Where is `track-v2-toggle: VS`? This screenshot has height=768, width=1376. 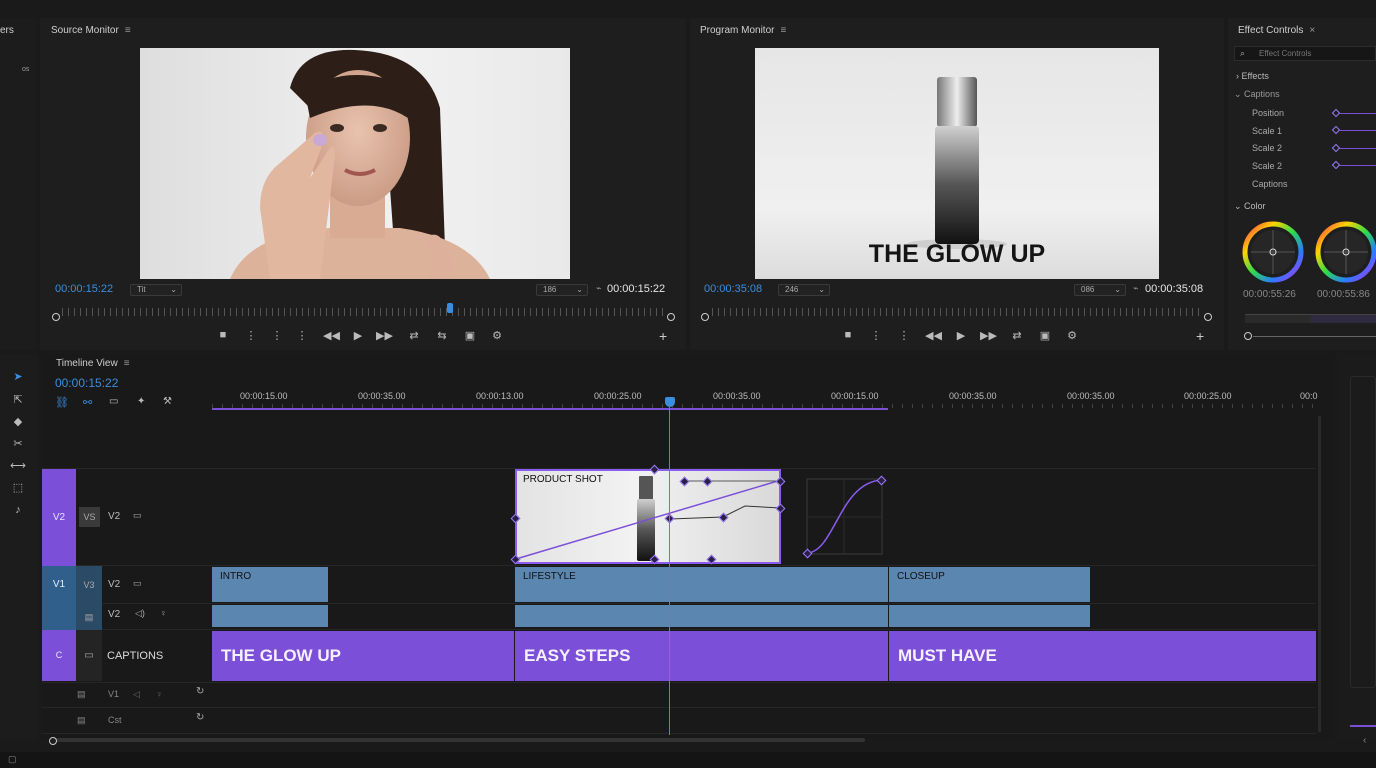 track-v2-toggle: VS is located at coordinates (89, 517).